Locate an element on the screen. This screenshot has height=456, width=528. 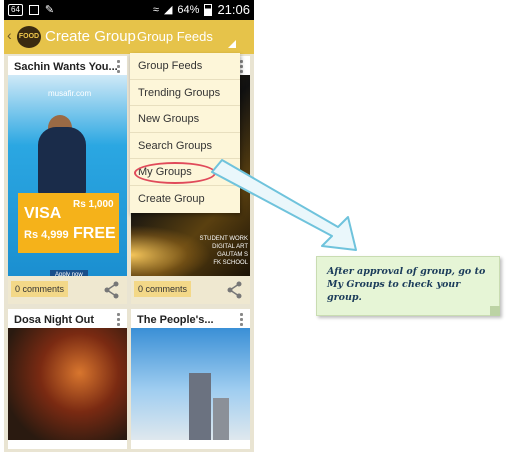
ad-free: FREE is located at coordinates (94, 233).